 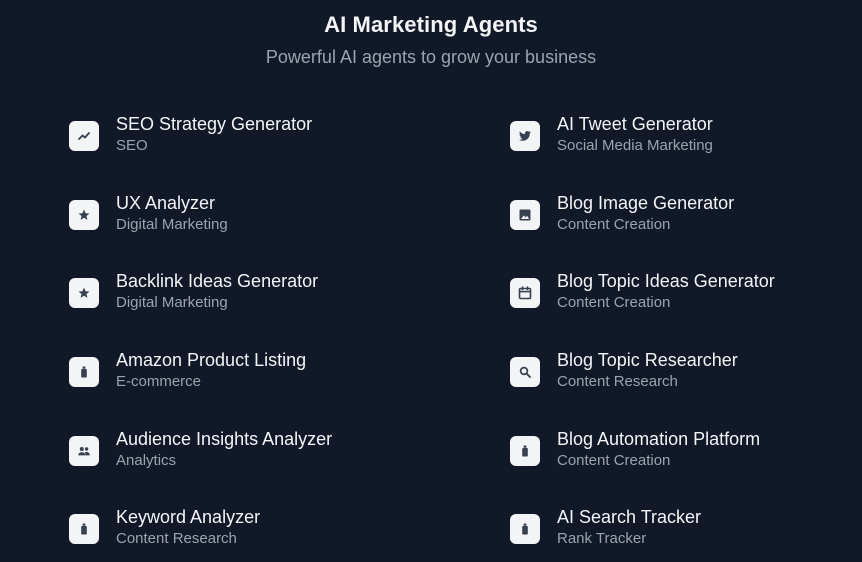 What do you see at coordinates (525, 215) in the screenshot?
I see `image-icon` at bounding box center [525, 215].